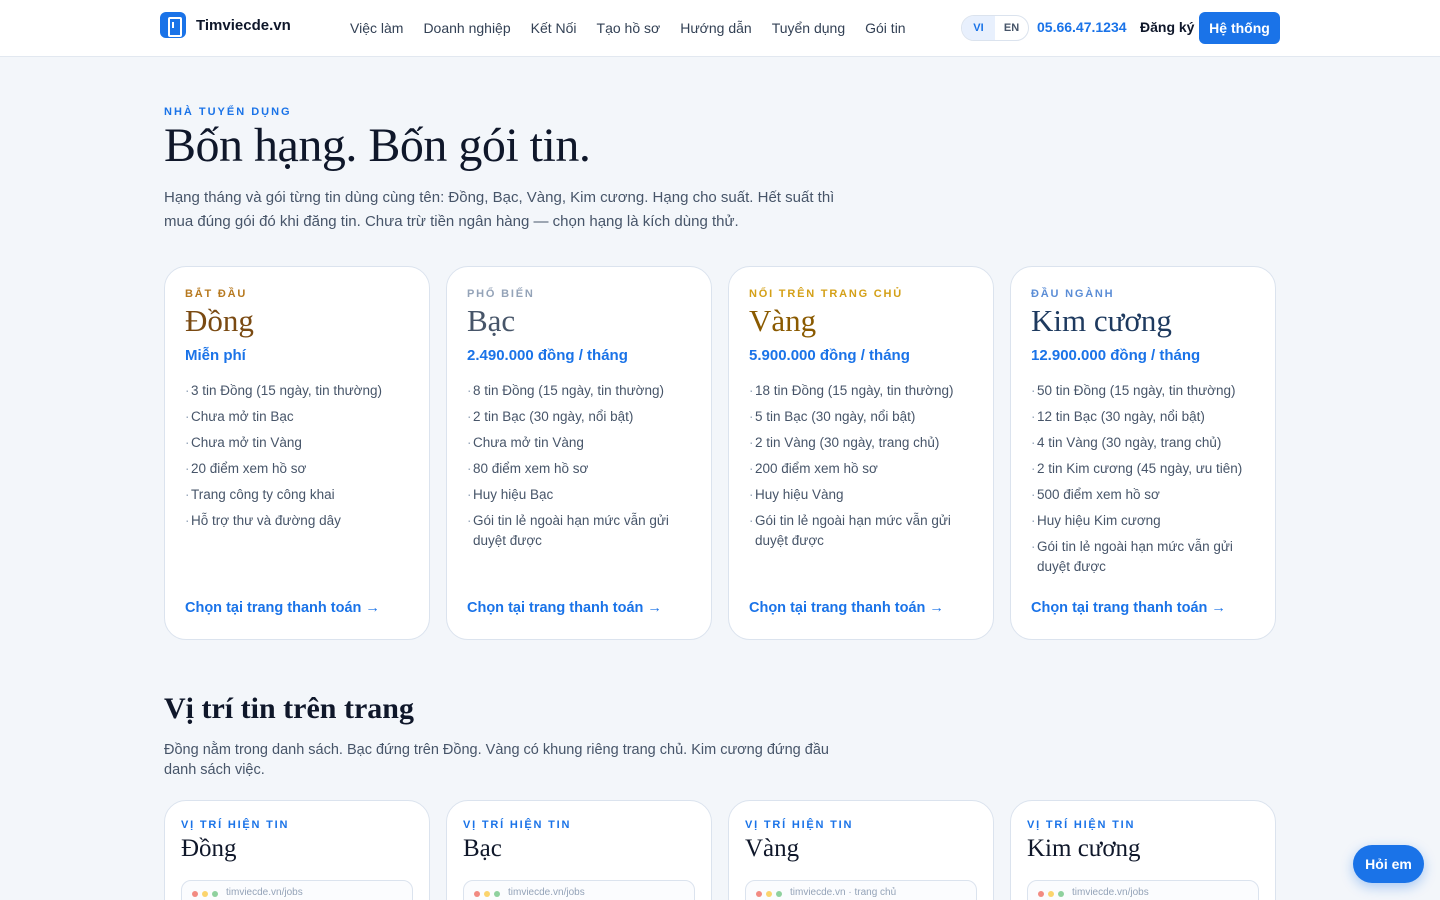 The image size is (1440, 900). I want to click on plan-price: Miễn phí, so click(215, 355).